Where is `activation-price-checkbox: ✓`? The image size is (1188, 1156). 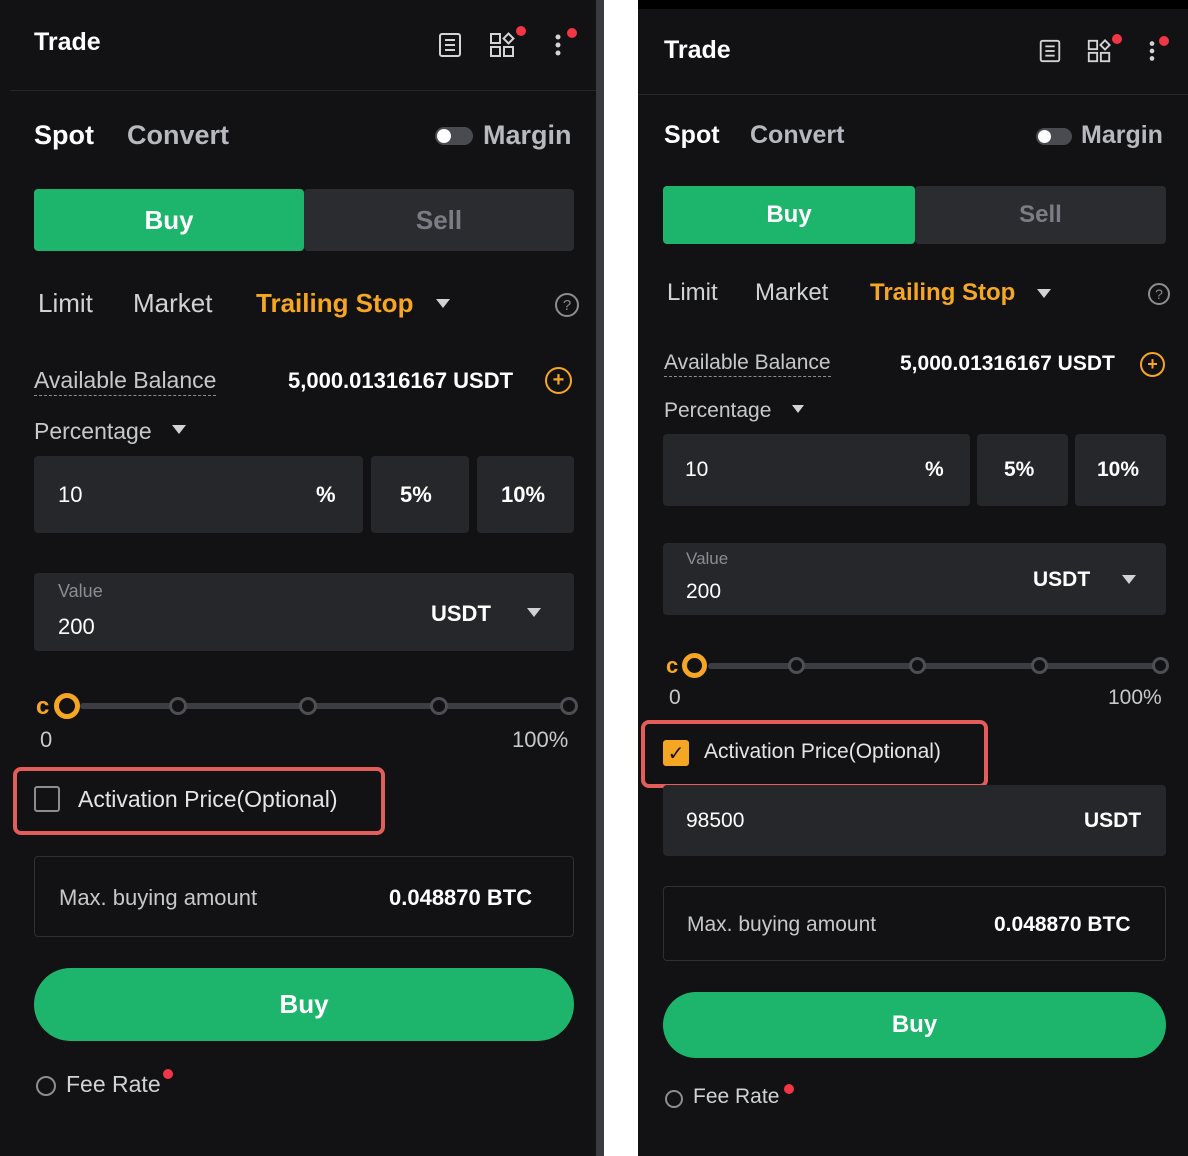
activation-price-checkbox: ✓ is located at coordinates (676, 753).